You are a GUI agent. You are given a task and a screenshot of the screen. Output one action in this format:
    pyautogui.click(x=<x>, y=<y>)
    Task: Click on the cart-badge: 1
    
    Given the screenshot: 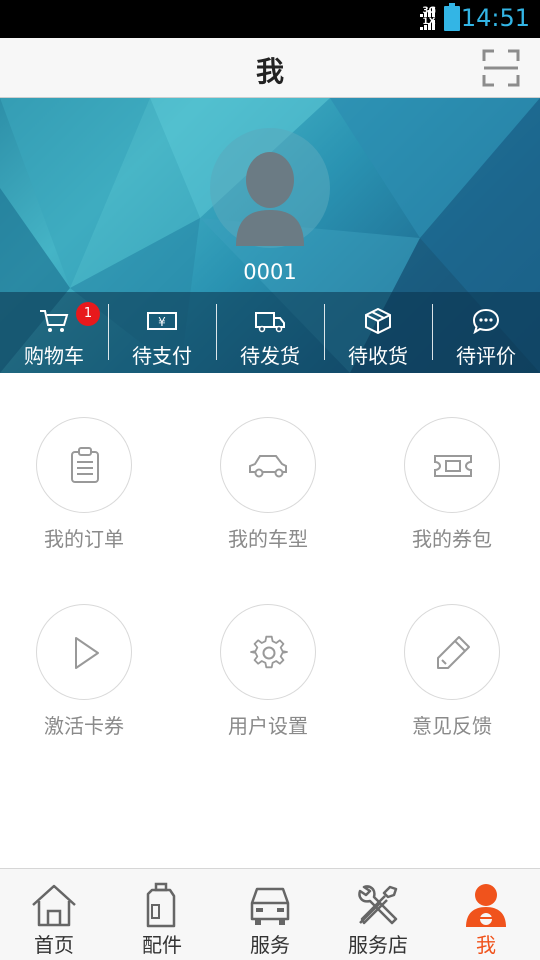 What is the action you would take?
    pyautogui.click(x=88, y=314)
    